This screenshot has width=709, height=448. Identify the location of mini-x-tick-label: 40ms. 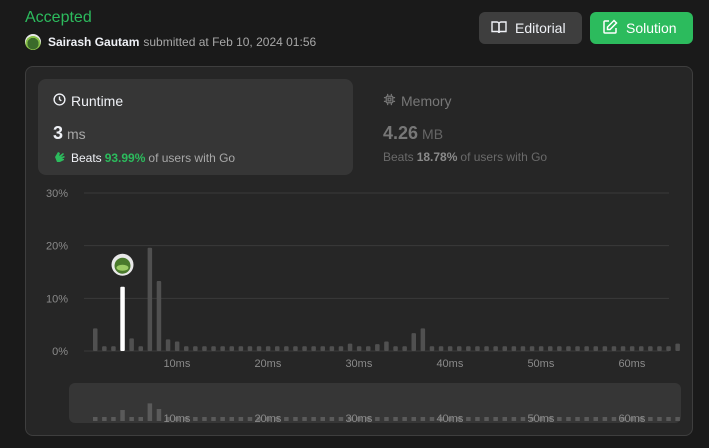
(449, 419).